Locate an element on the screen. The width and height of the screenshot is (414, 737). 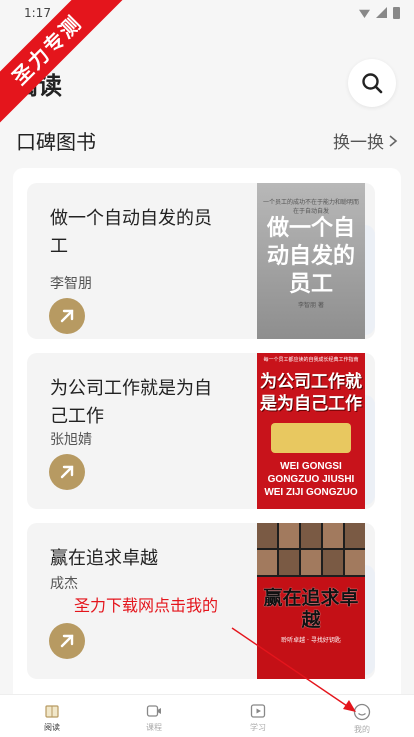
chevron-right-icon is located at coordinates (393, 140).